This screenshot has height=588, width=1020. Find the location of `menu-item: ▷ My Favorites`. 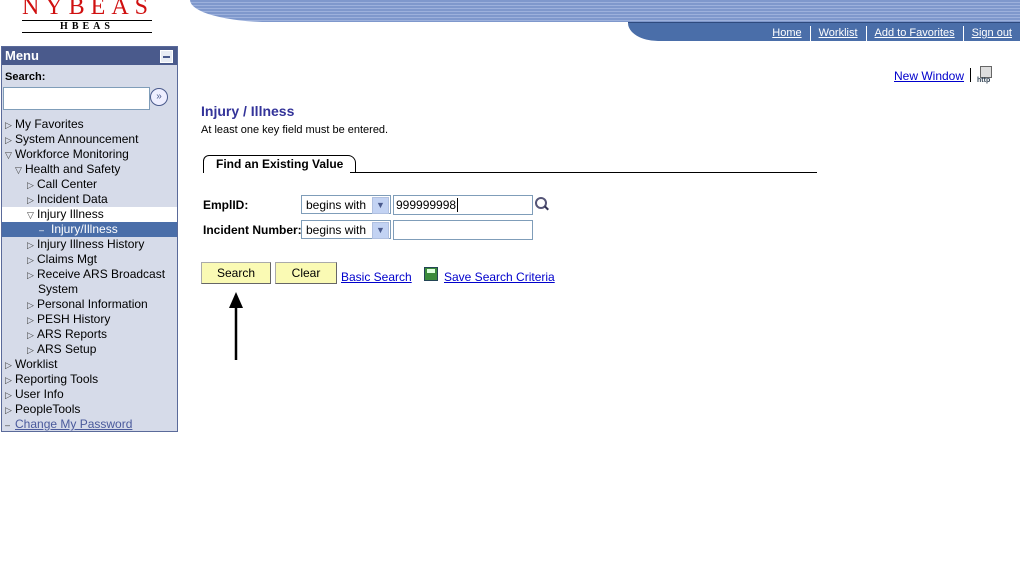

menu-item: ▷ My Favorites is located at coordinates (89, 124).